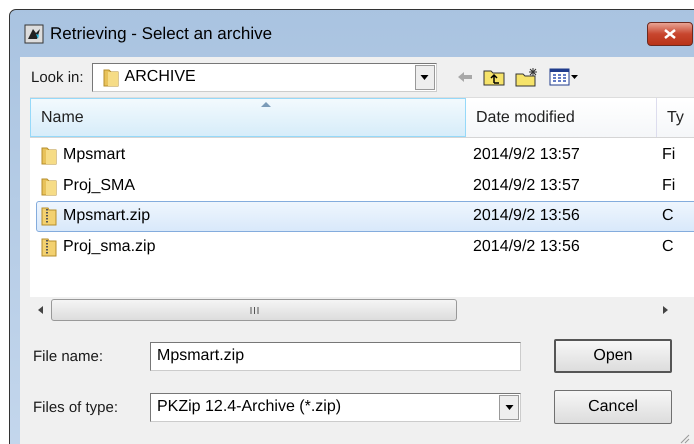 Image resolution: width=694 pixels, height=444 pixels. Describe the element at coordinates (160, 77) in the screenshot. I see `folder-name: ARCHIVE` at that location.